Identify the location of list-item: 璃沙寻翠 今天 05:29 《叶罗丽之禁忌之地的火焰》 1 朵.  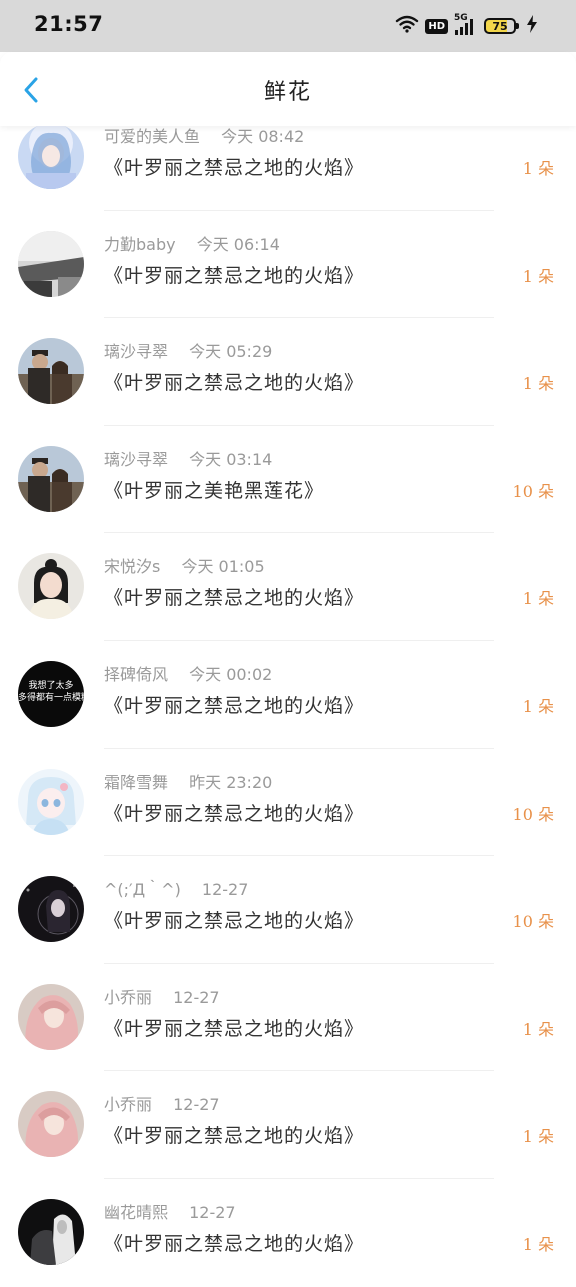
(288, 372).